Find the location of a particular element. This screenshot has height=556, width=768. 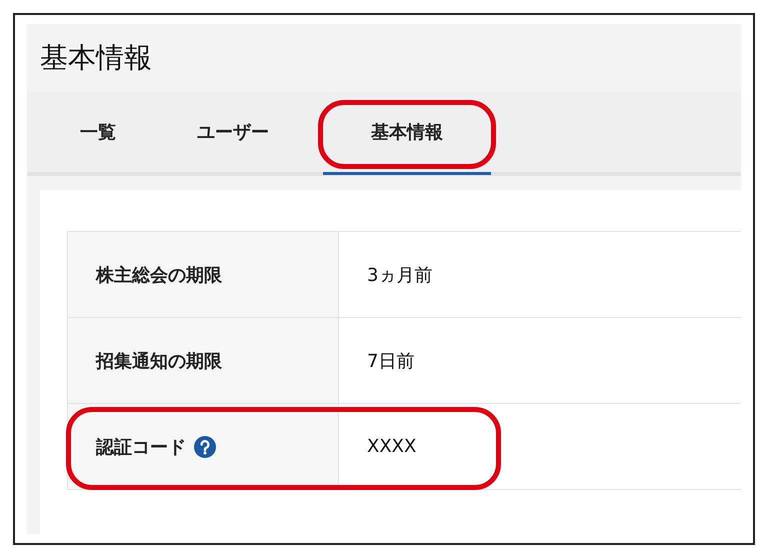

field-label: 株主総会の期限 is located at coordinates (159, 275).